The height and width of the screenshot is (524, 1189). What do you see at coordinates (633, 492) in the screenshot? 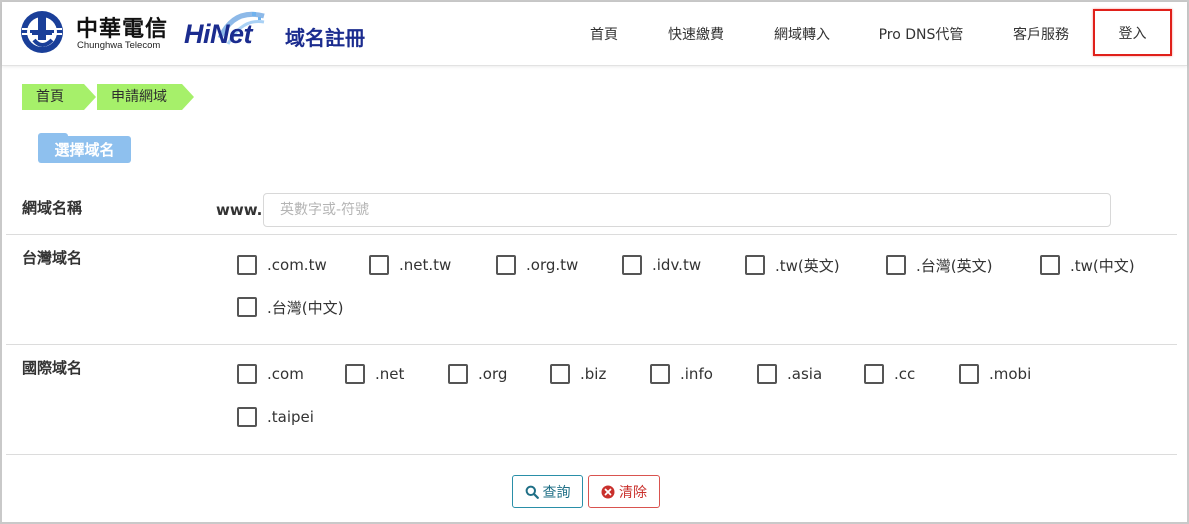
I see `clear-button-label: 清除` at bounding box center [633, 492].